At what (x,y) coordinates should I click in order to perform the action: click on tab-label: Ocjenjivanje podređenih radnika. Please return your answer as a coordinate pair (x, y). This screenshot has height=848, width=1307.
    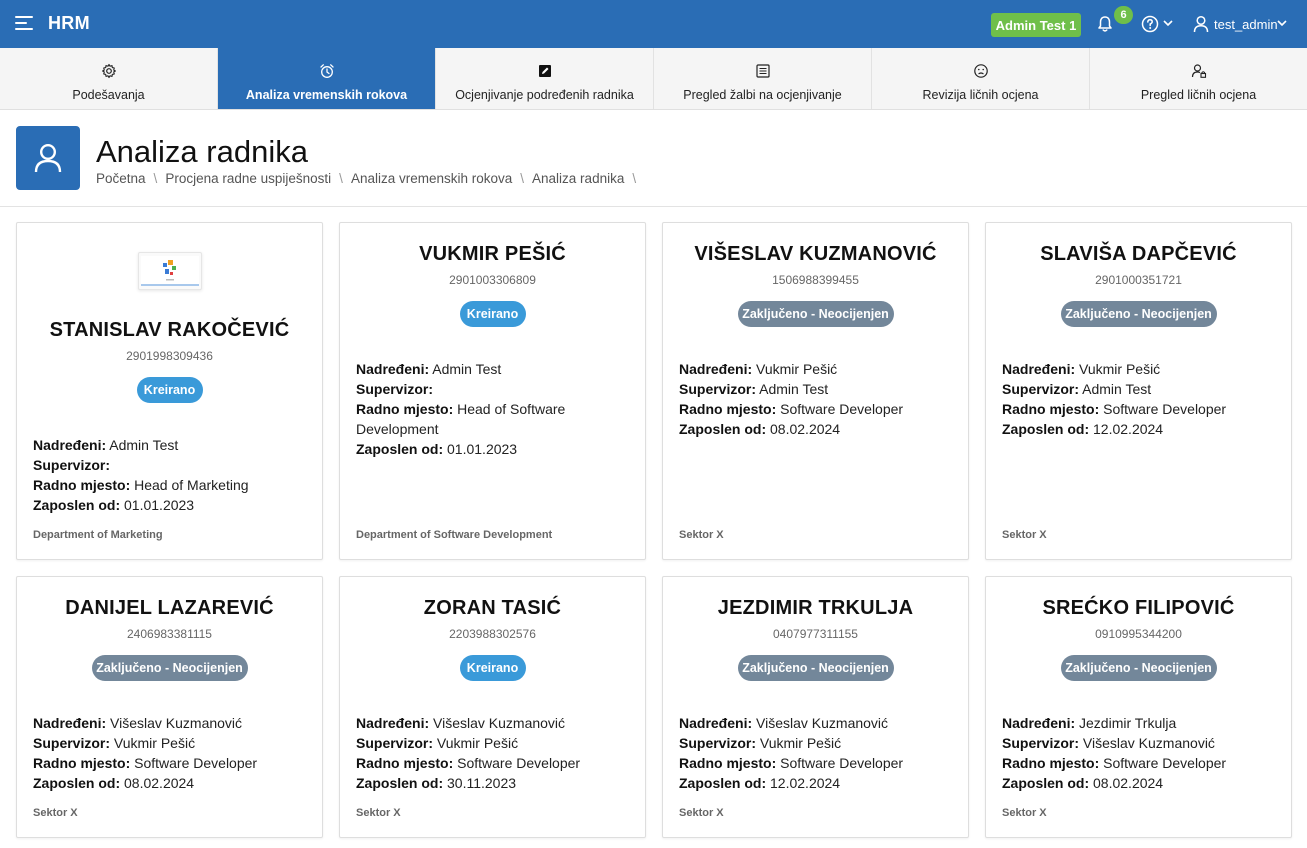
    Looking at the image, I should click on (544, 95).